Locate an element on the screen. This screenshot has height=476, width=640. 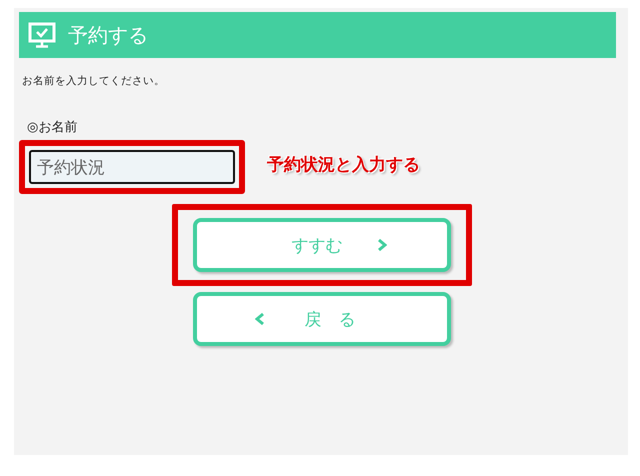
field-label: ◎お名前 is located at coordinates (52, 127).